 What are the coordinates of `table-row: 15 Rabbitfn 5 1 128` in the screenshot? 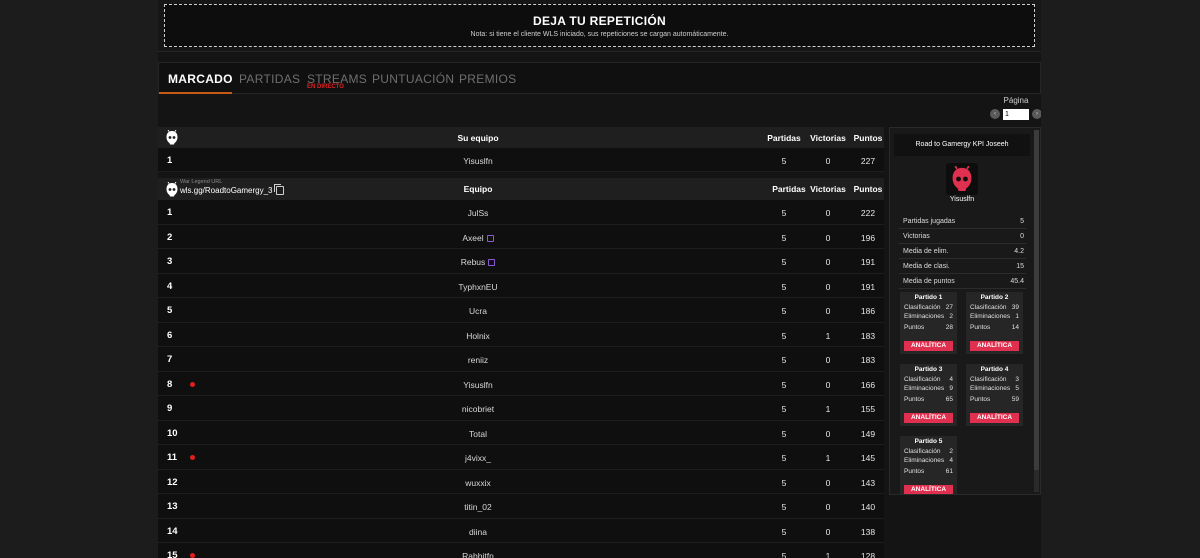 It's located at (521, 550).